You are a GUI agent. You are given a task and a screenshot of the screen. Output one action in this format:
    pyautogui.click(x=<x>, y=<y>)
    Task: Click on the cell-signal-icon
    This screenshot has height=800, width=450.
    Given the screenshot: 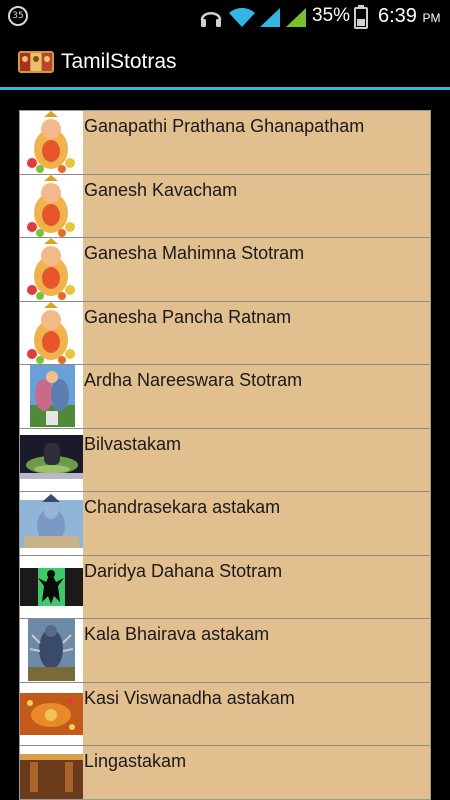 What is the action you would take?
    pyautogui.click(x=270, y=17)
    